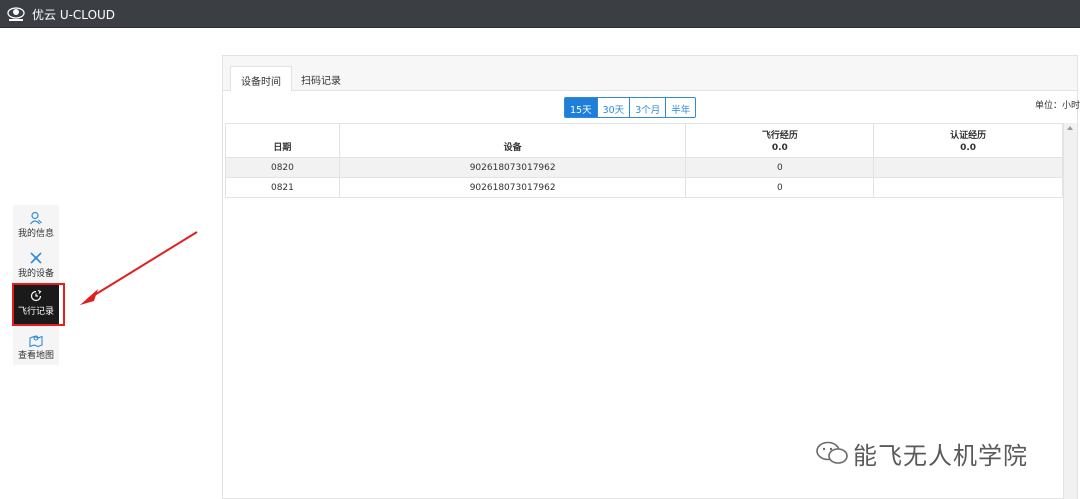 This screenshot has height=499, width=1080. I want to click on flight-total-value: 0.0, so click(779, 148).